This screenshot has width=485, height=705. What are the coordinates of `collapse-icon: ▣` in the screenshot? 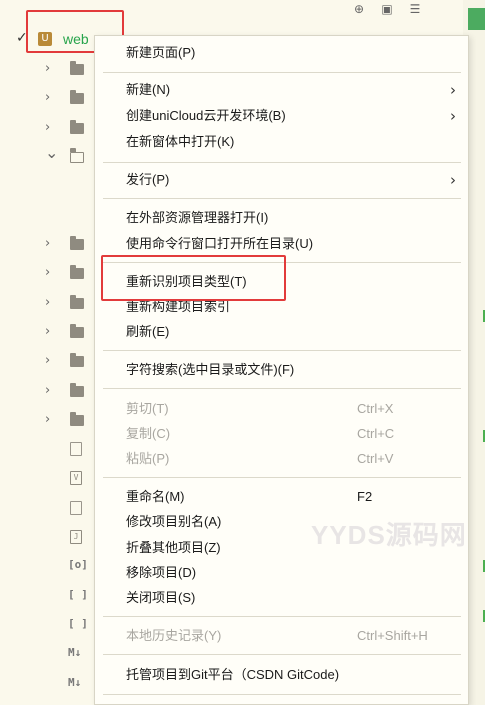 It's located at (387, 9).